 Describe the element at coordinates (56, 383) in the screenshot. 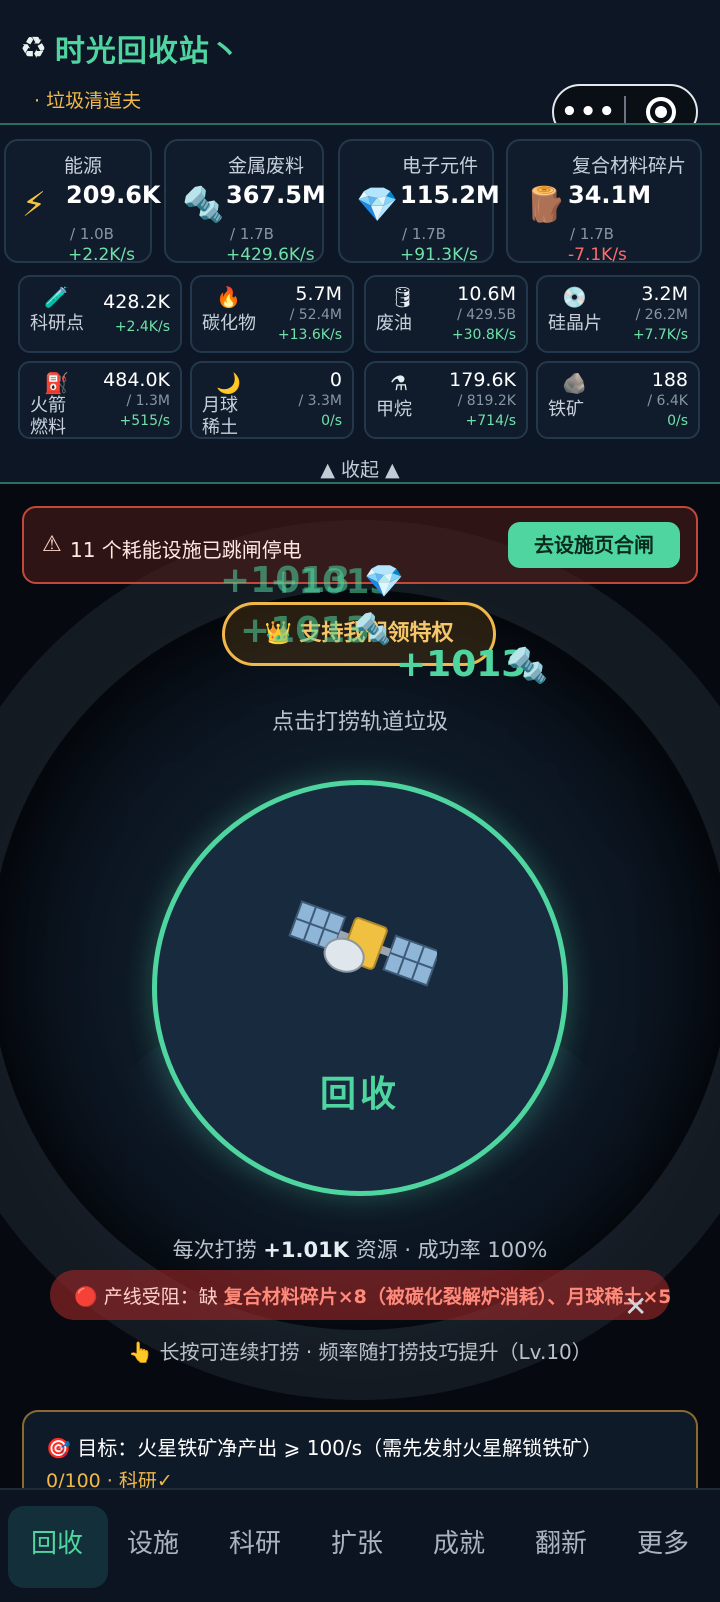

I see `fuel-pump-icon: ⛽` at that location.